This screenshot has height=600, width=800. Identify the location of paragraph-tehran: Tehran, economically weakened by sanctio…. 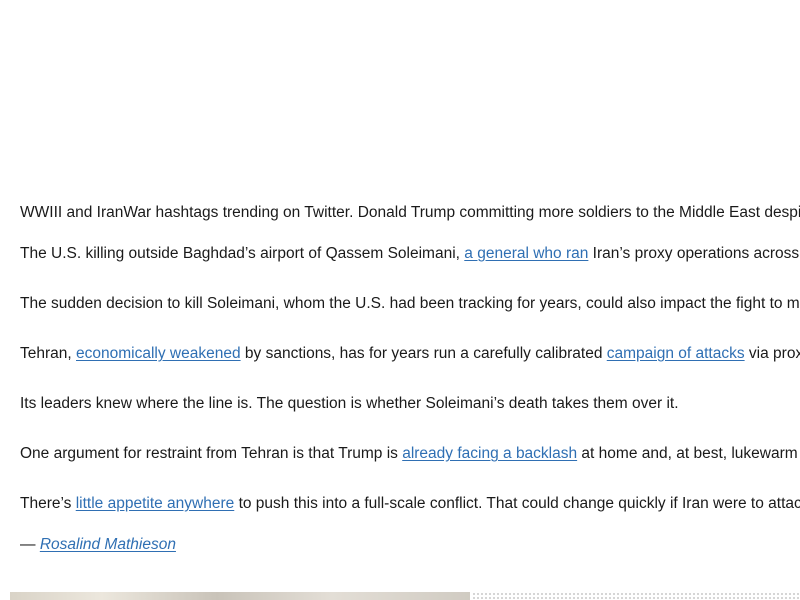
(410, 354).